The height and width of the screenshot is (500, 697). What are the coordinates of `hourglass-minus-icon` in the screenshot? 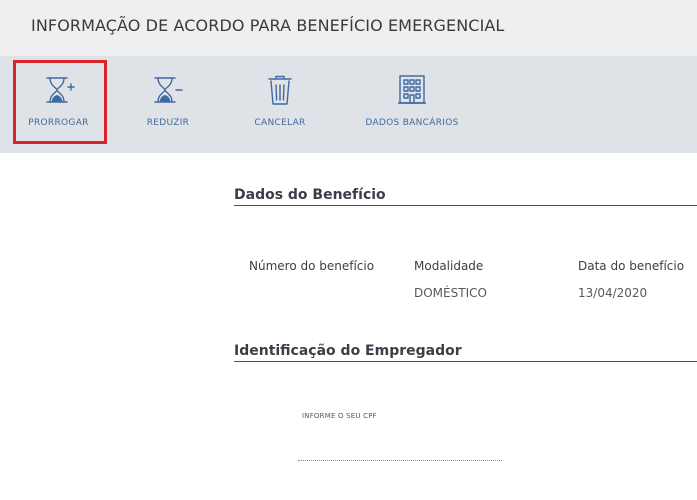 It's located at (168, 90).